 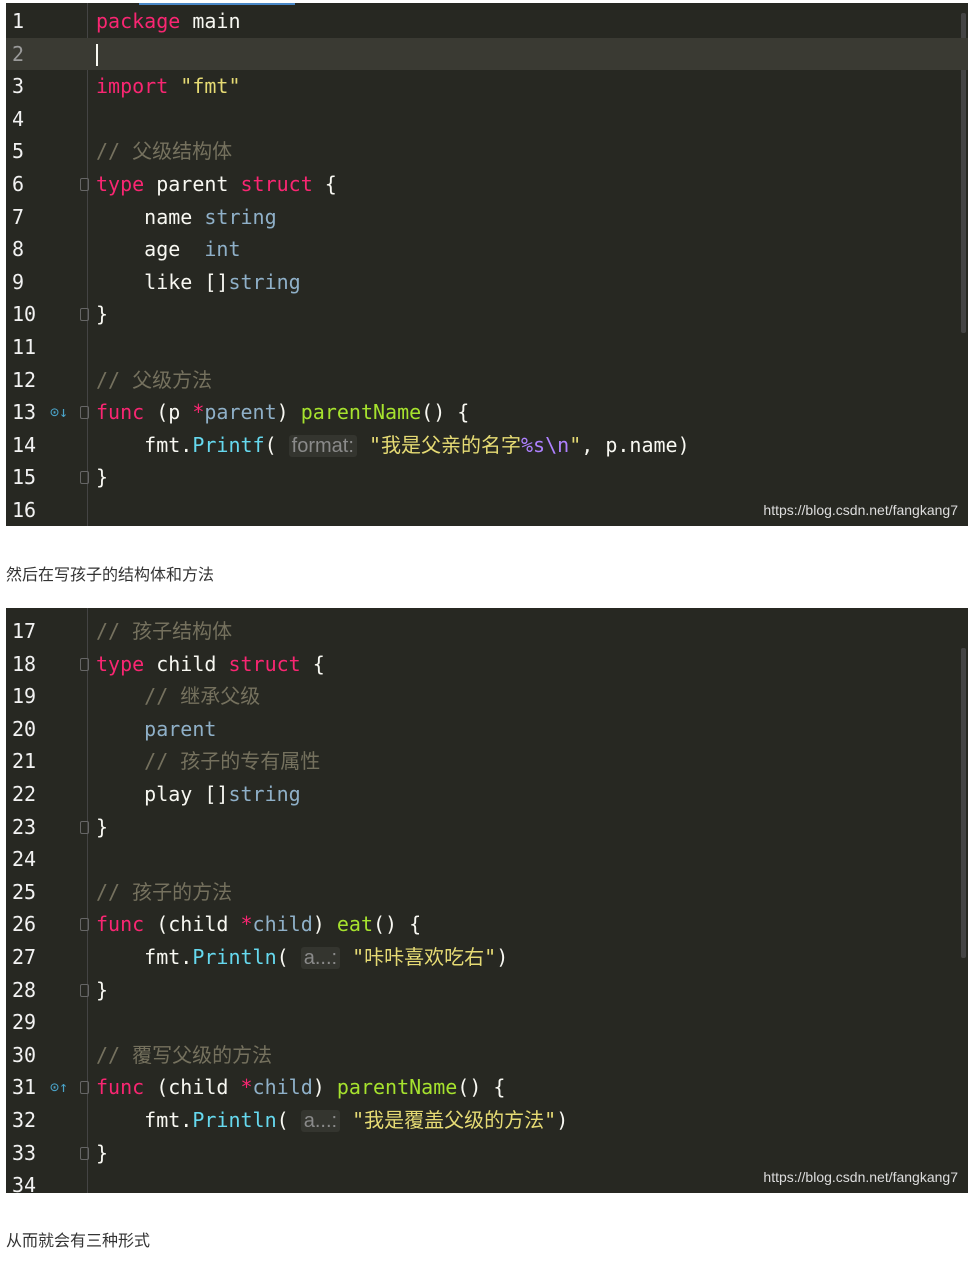 I want to click on code-token: fmt., so click(x=144, y=1120).